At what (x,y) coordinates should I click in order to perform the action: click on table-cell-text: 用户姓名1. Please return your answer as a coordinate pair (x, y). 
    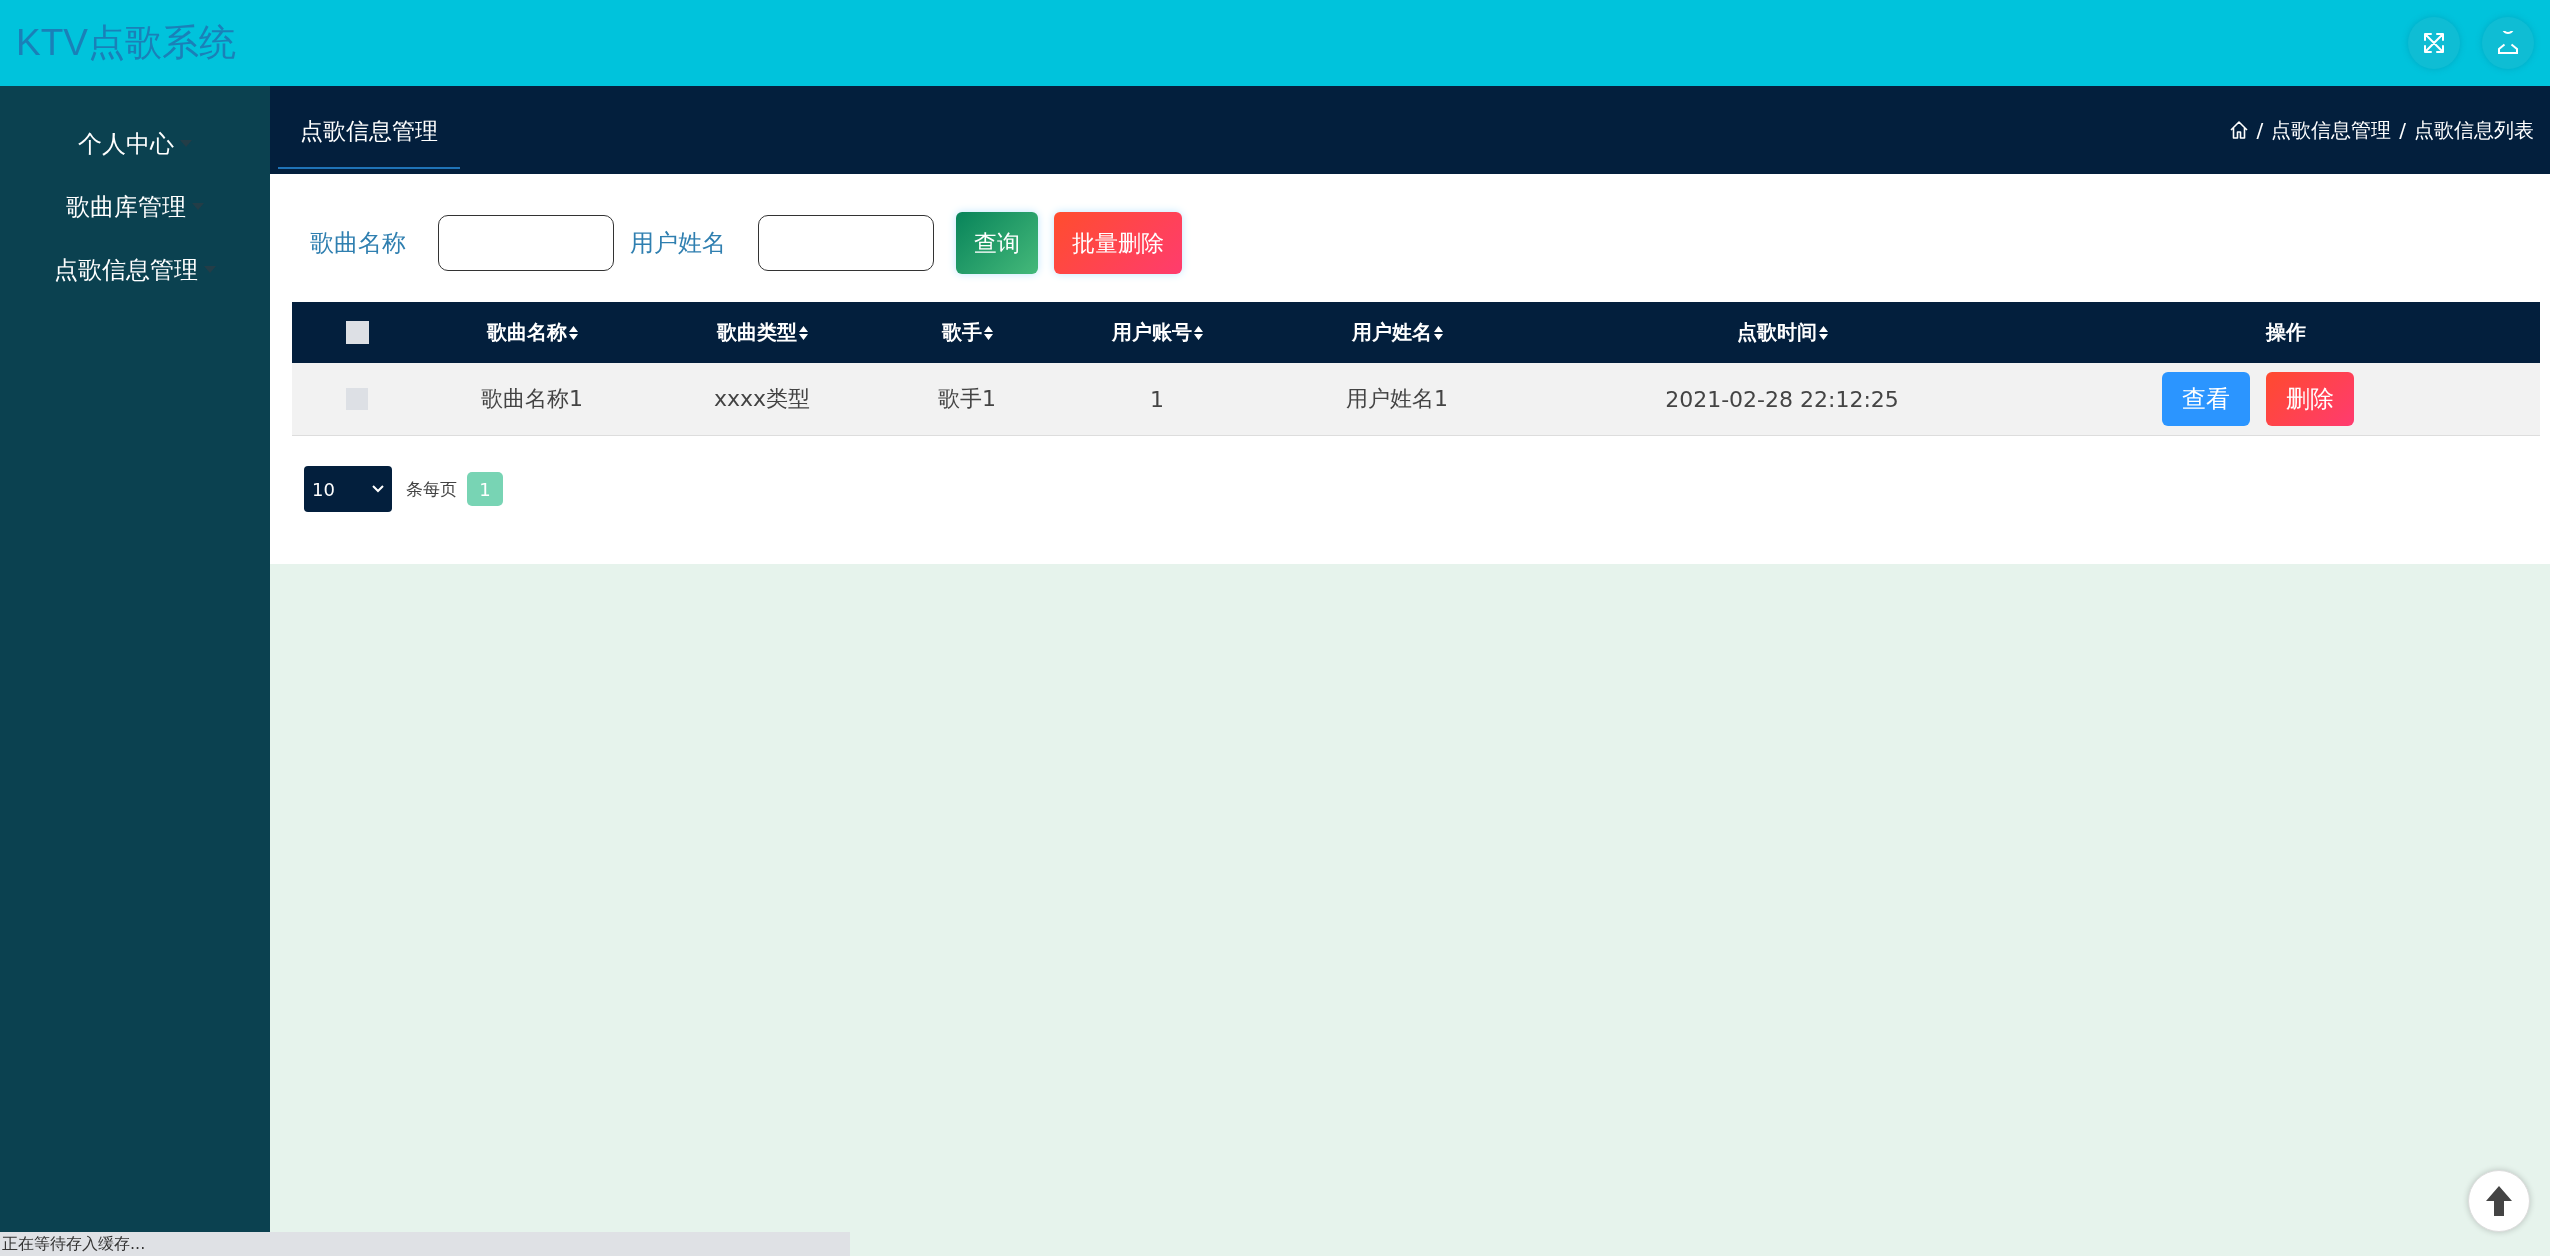
    Looking at the image, I should click on (1397, 399).